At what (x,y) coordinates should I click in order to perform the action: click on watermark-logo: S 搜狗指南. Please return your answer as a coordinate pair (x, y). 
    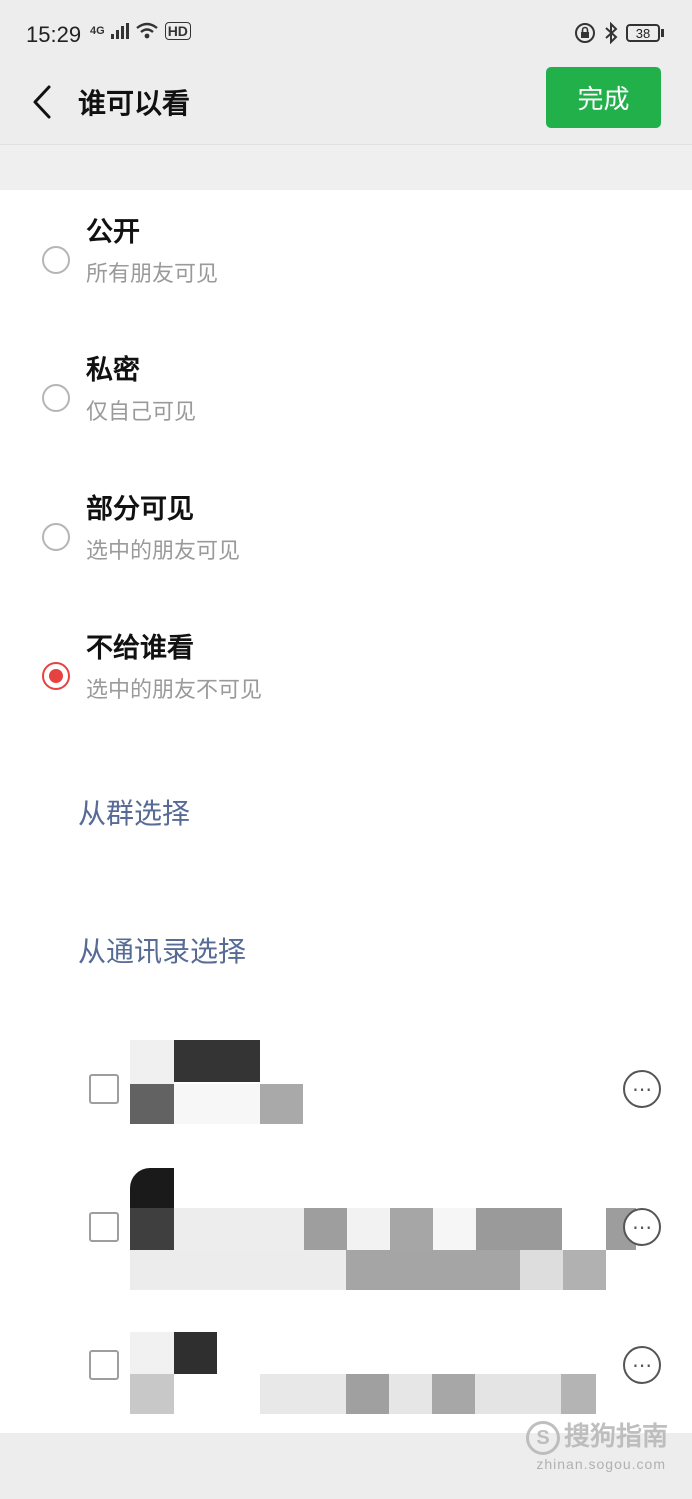
    Looking at the image, I should click on (596, 1436).